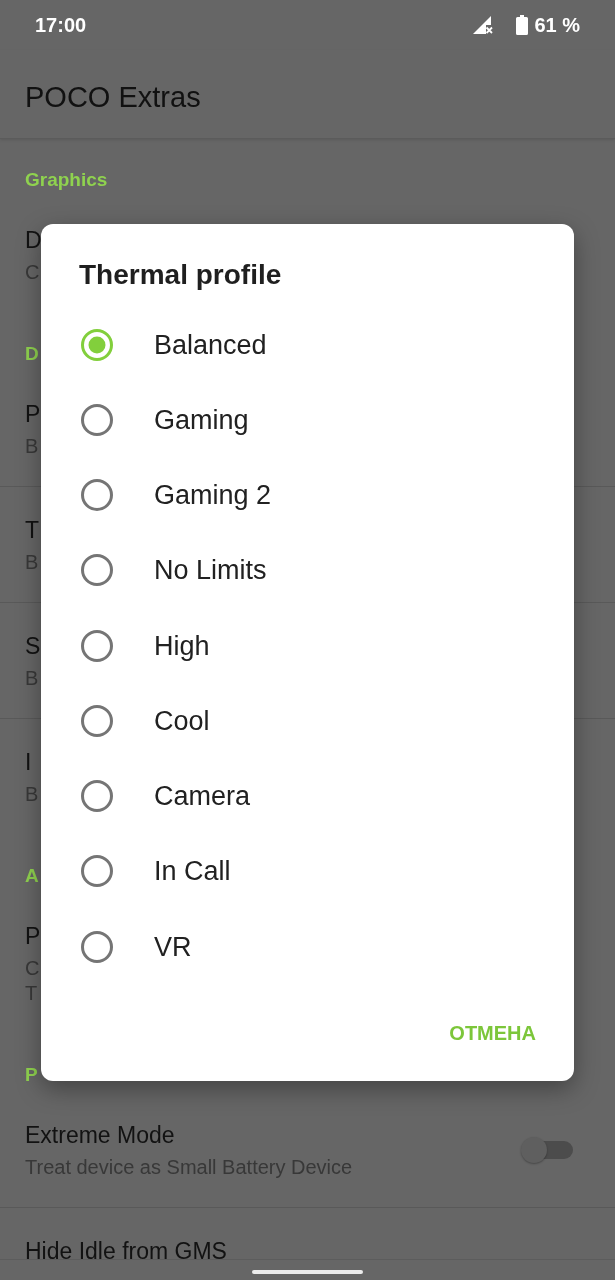  I want to click on section-header: A, so click(32, 876).